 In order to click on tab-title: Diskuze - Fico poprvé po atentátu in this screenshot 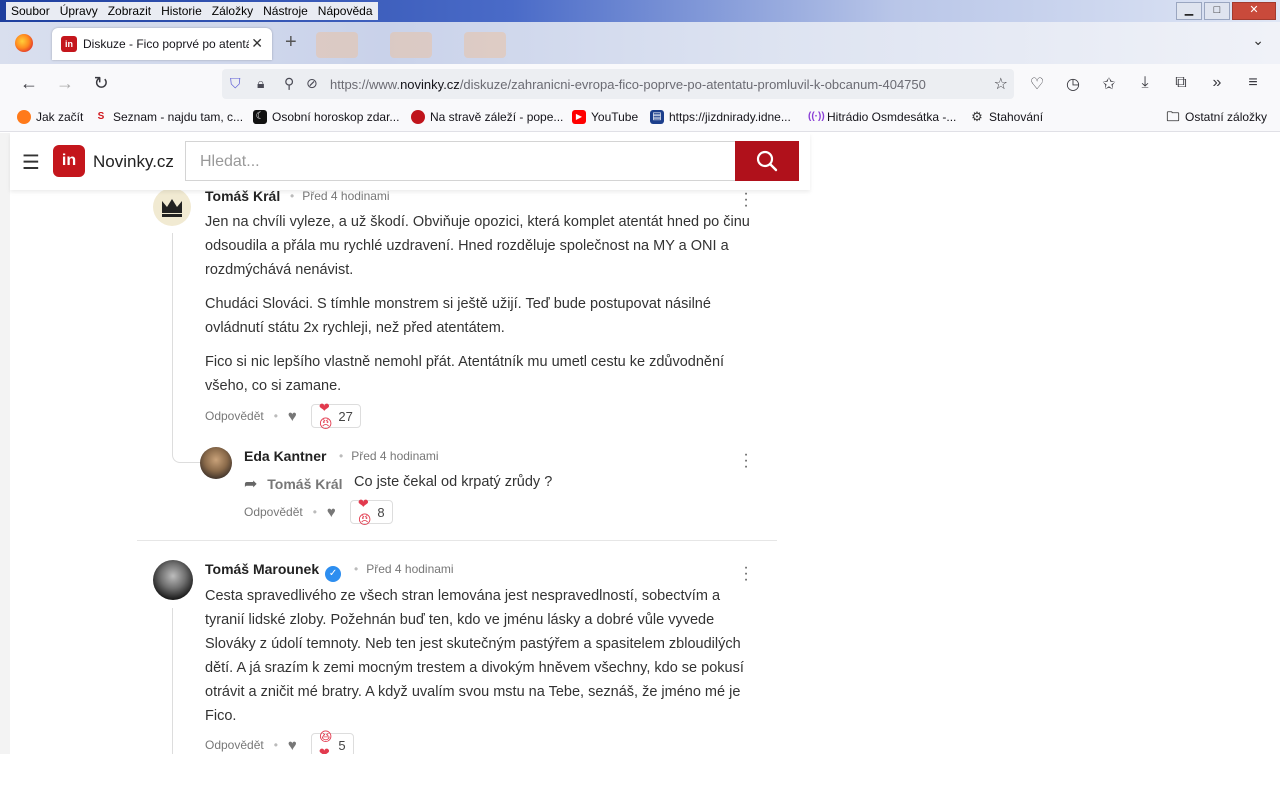, I will do `click(166, 44)`.